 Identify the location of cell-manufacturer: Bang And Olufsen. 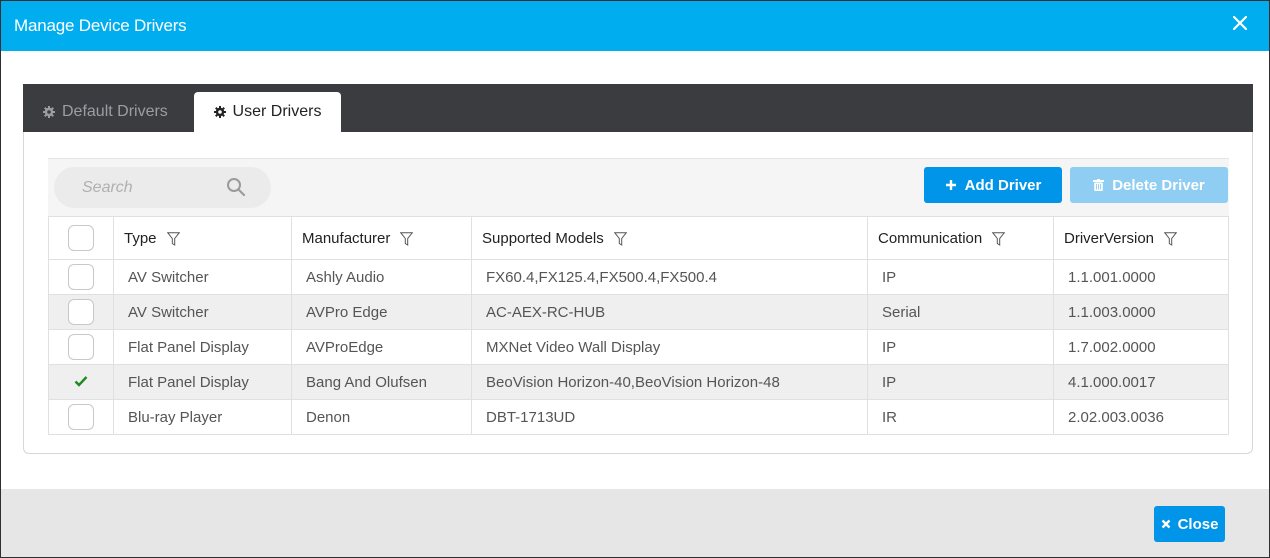
(381, 382).